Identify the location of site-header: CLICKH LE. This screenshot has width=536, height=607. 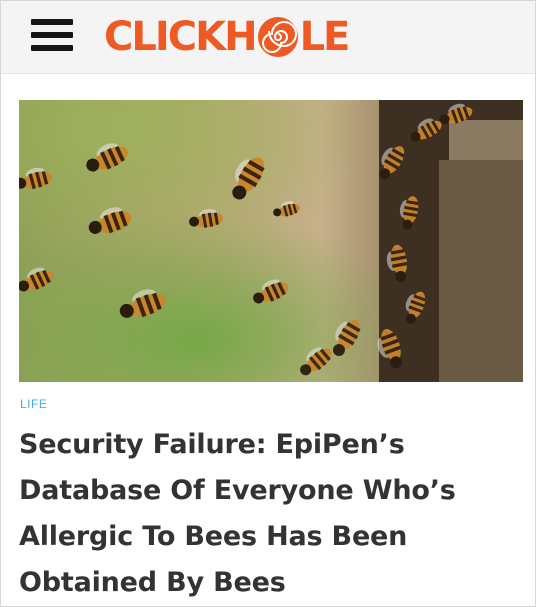
(268, 37).